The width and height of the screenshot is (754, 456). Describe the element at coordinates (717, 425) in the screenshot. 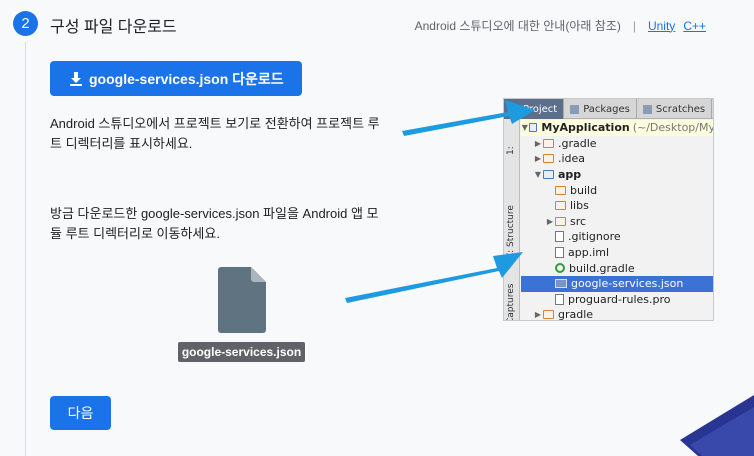

I see `corner-decoration` at that location.